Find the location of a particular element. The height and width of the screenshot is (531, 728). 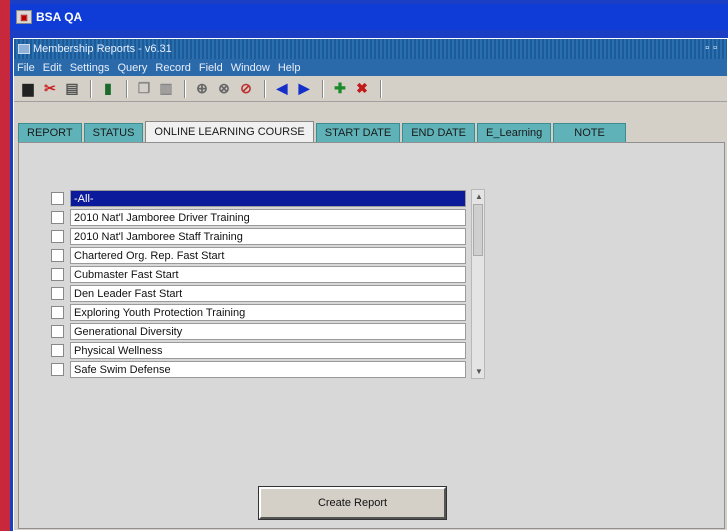

tab-note: NOTE is located at coordinates (589, 132).